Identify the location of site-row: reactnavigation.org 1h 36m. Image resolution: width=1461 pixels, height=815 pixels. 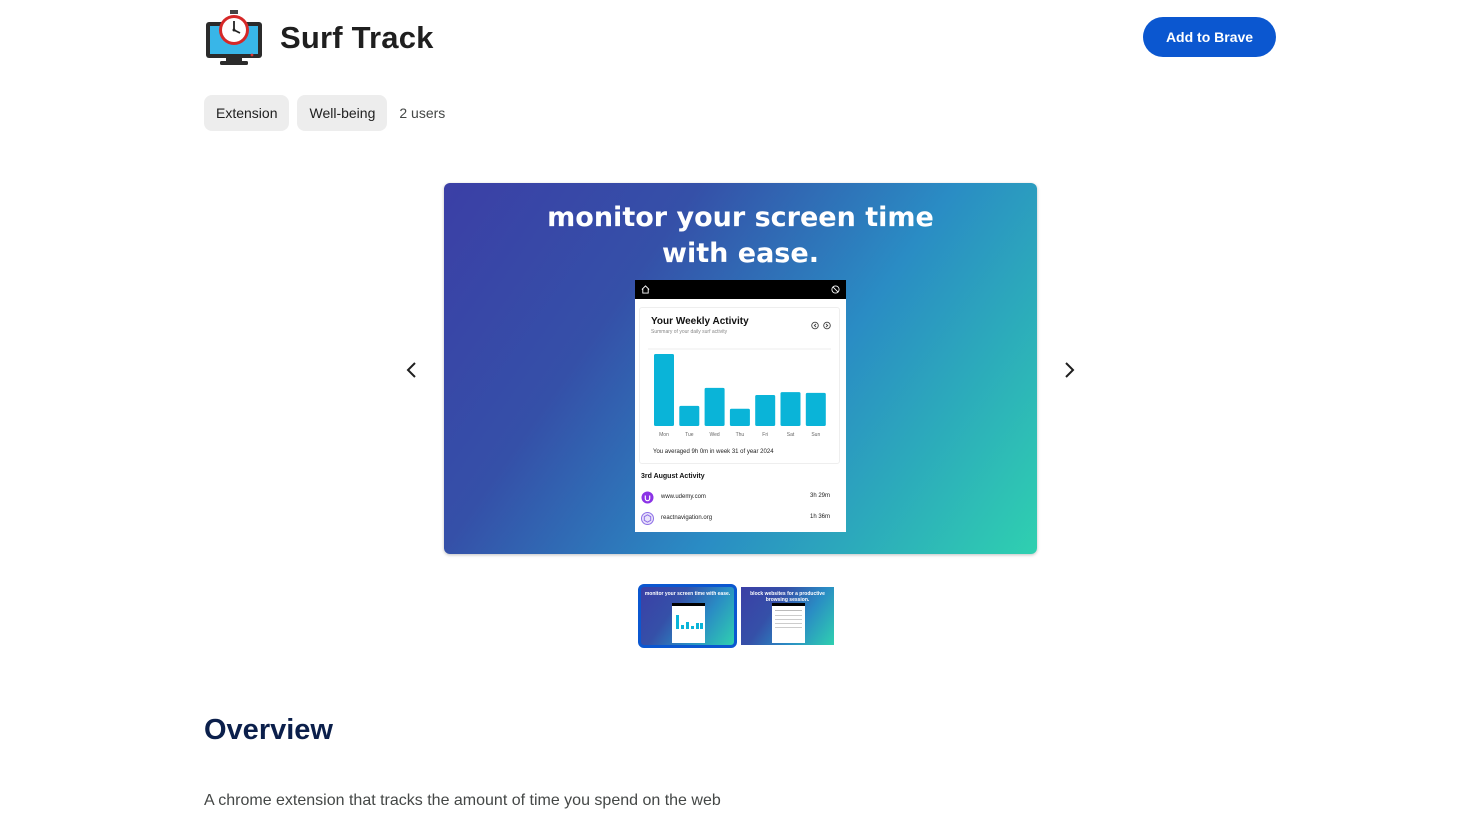
(735, 519).